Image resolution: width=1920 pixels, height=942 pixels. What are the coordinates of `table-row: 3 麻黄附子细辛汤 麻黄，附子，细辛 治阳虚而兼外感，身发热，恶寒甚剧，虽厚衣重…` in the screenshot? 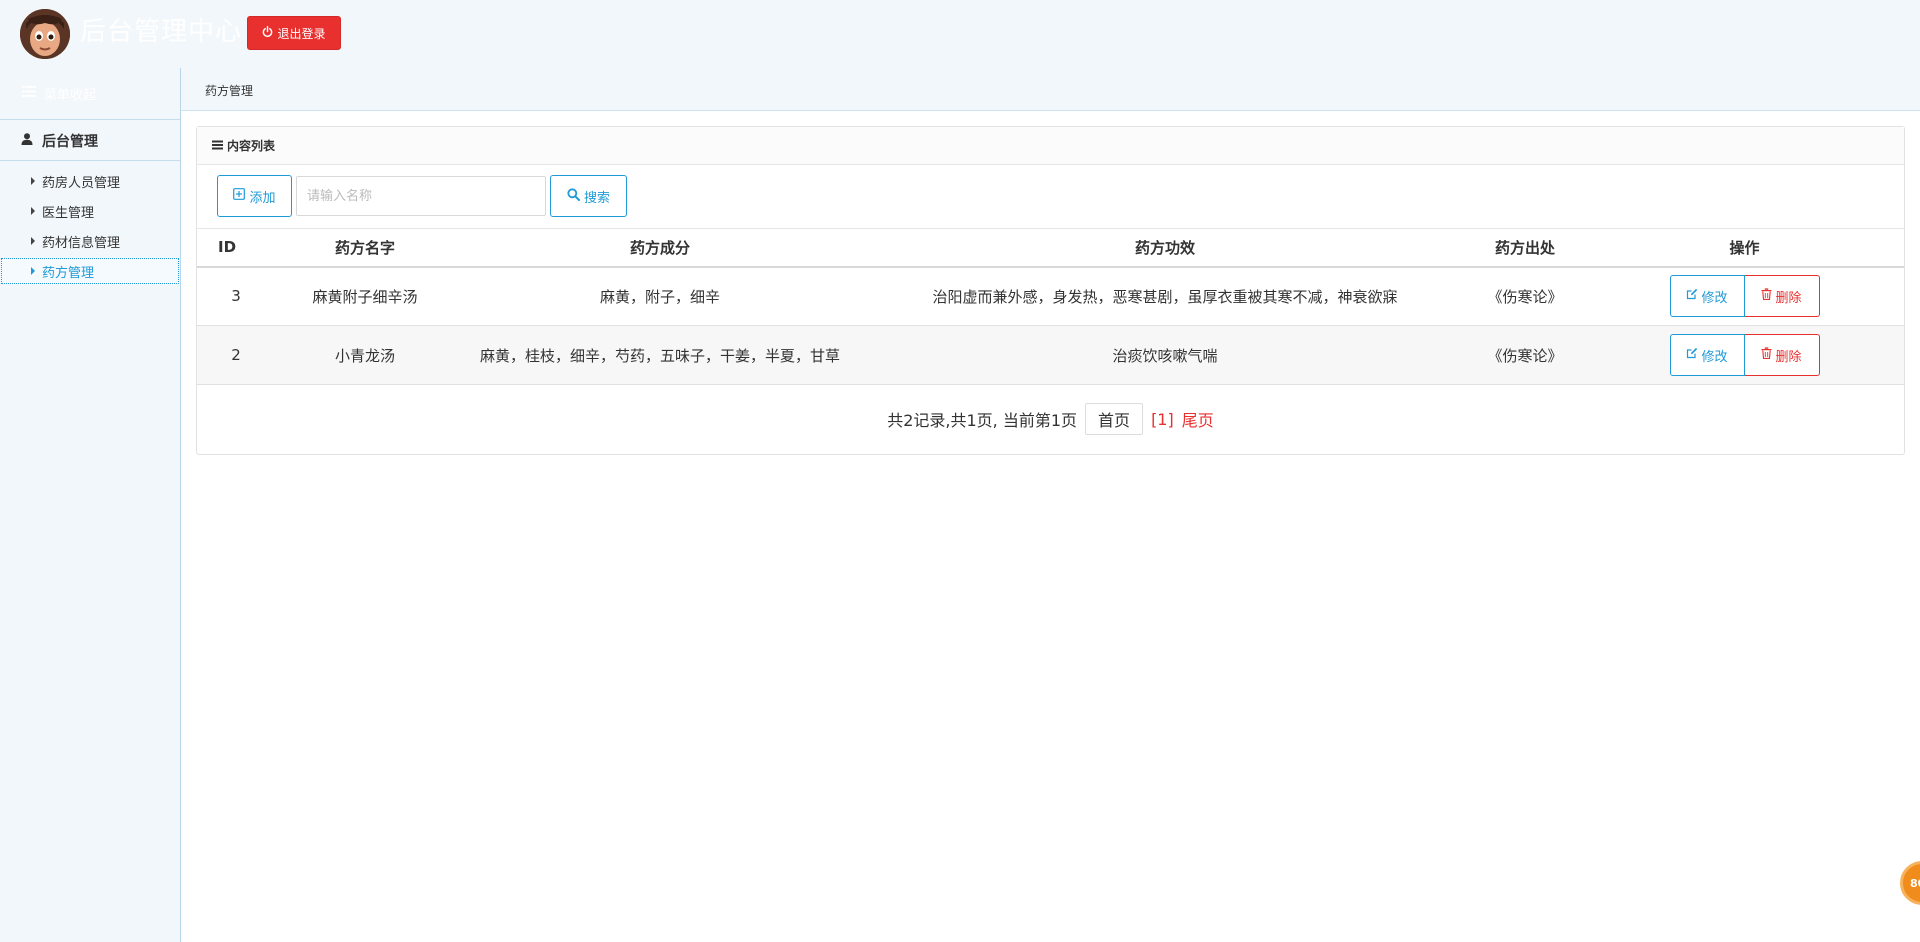 It's located at (1050, 296).